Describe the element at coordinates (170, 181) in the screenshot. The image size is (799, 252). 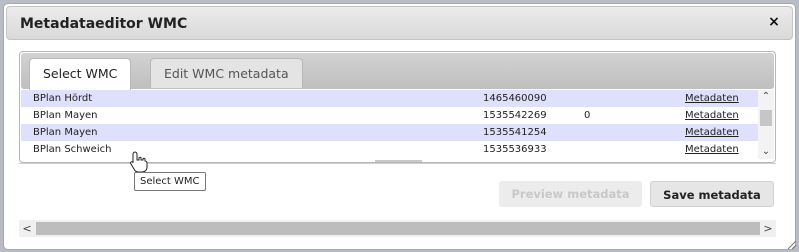
I see `tooltip: Select WMC` at that location.